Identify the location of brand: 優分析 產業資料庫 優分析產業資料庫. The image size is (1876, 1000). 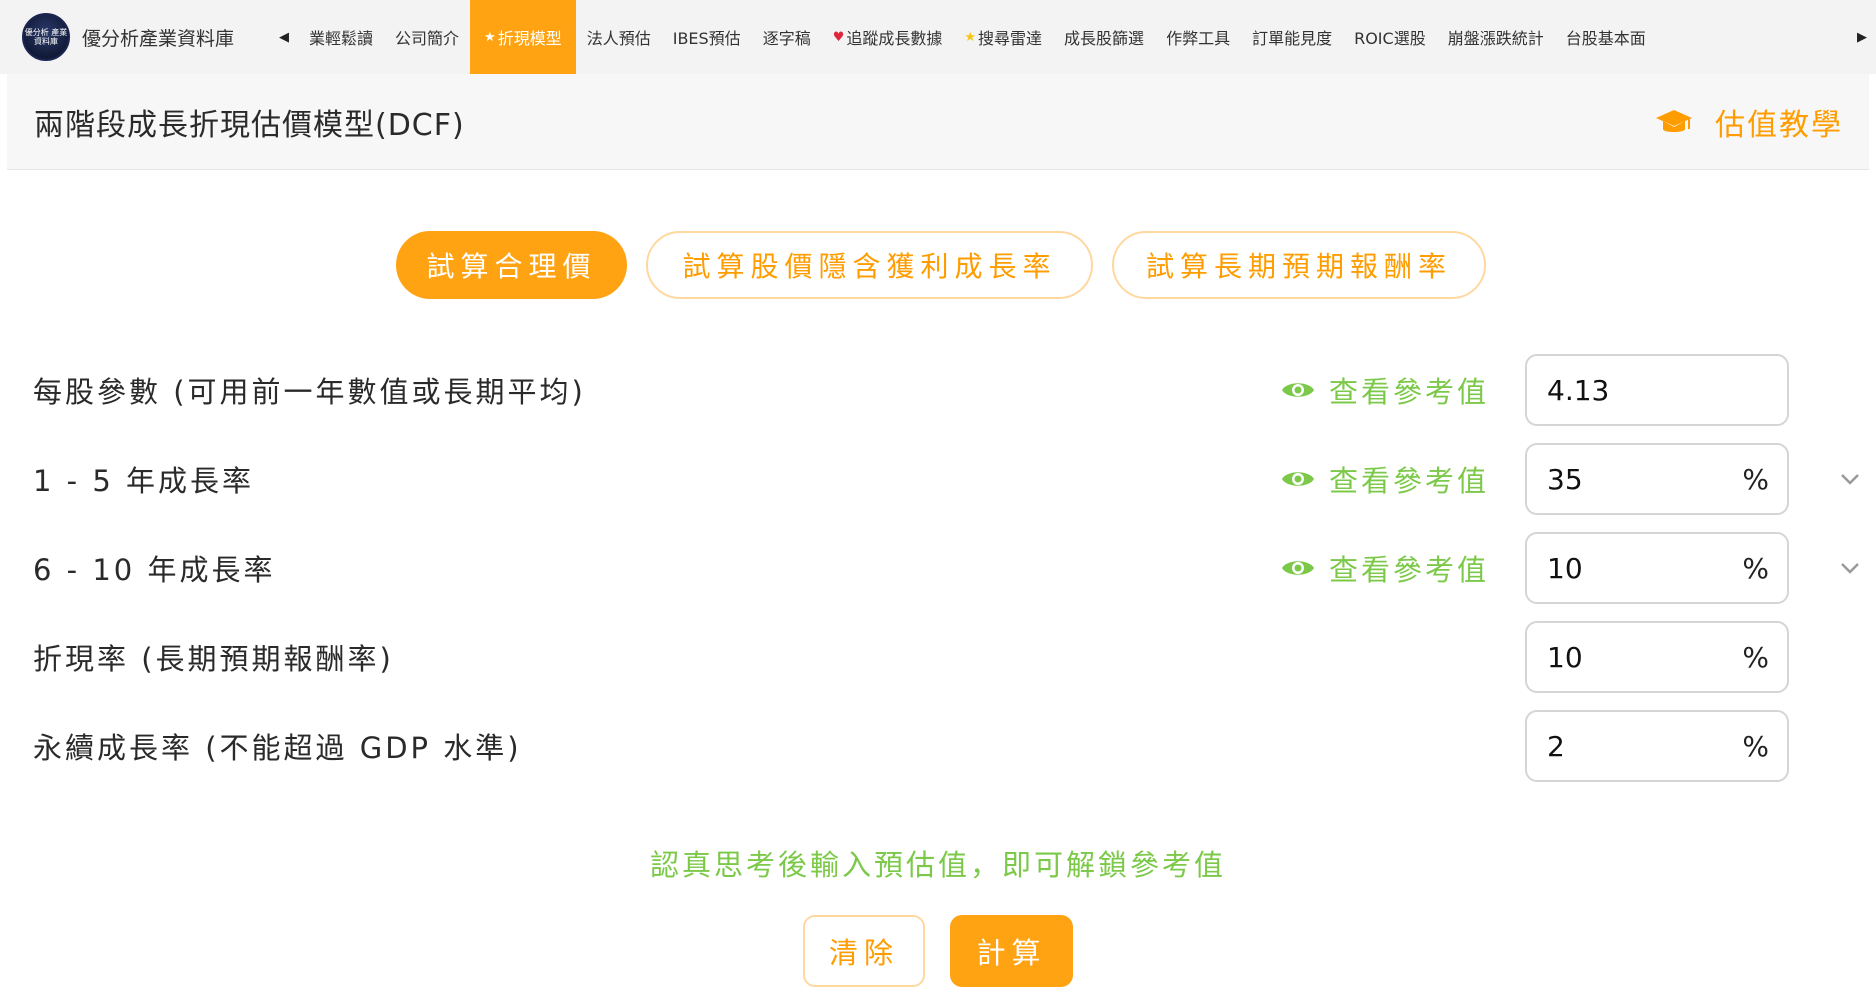
(129, 37).